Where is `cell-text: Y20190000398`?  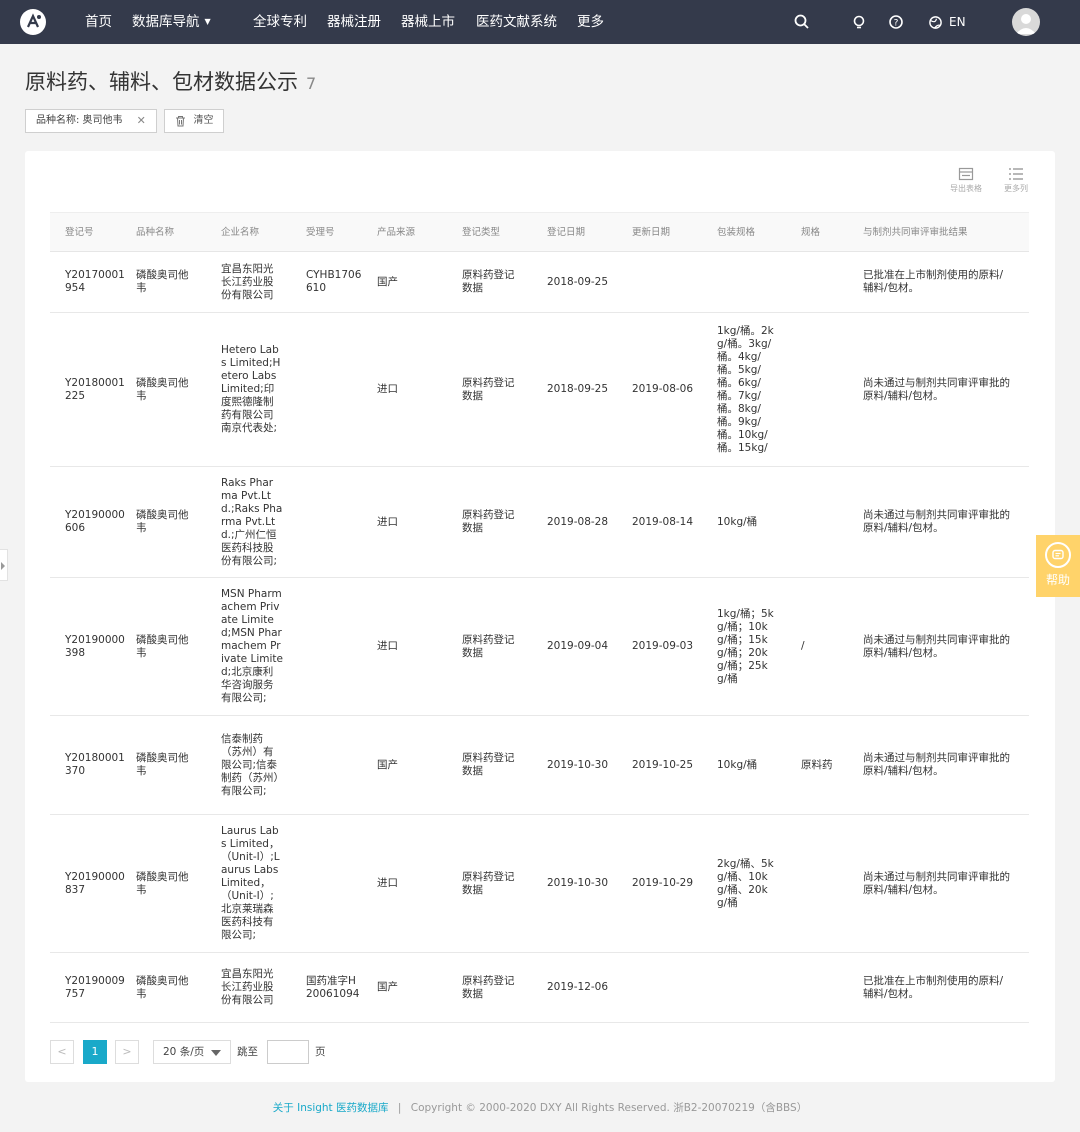
cell-text: Y20190000398 is located at coordinates (95, 646).